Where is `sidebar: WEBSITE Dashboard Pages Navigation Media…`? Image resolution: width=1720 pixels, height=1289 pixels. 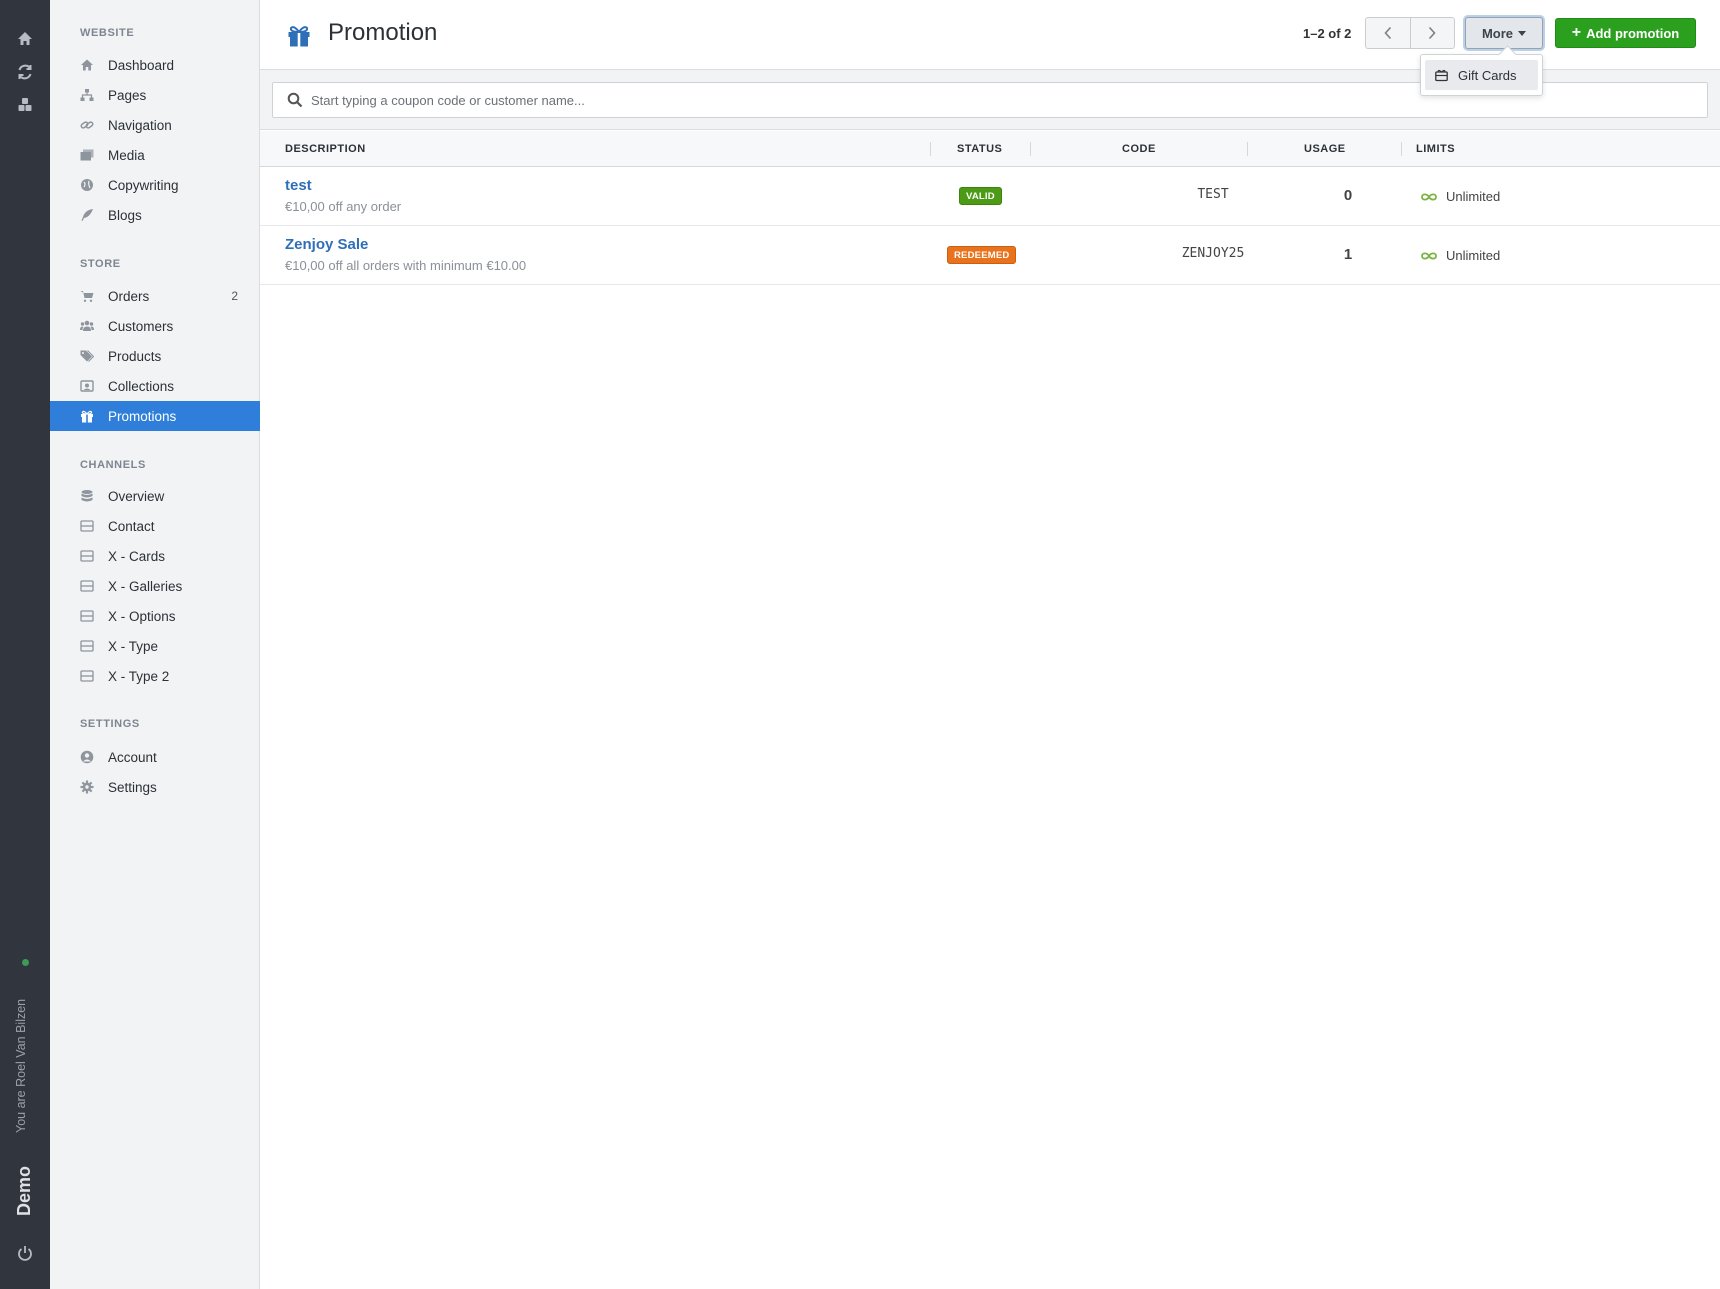 sidebar: WEBSITE Dashboard Pages Navigation Media… is located at coordinates (155, 644).